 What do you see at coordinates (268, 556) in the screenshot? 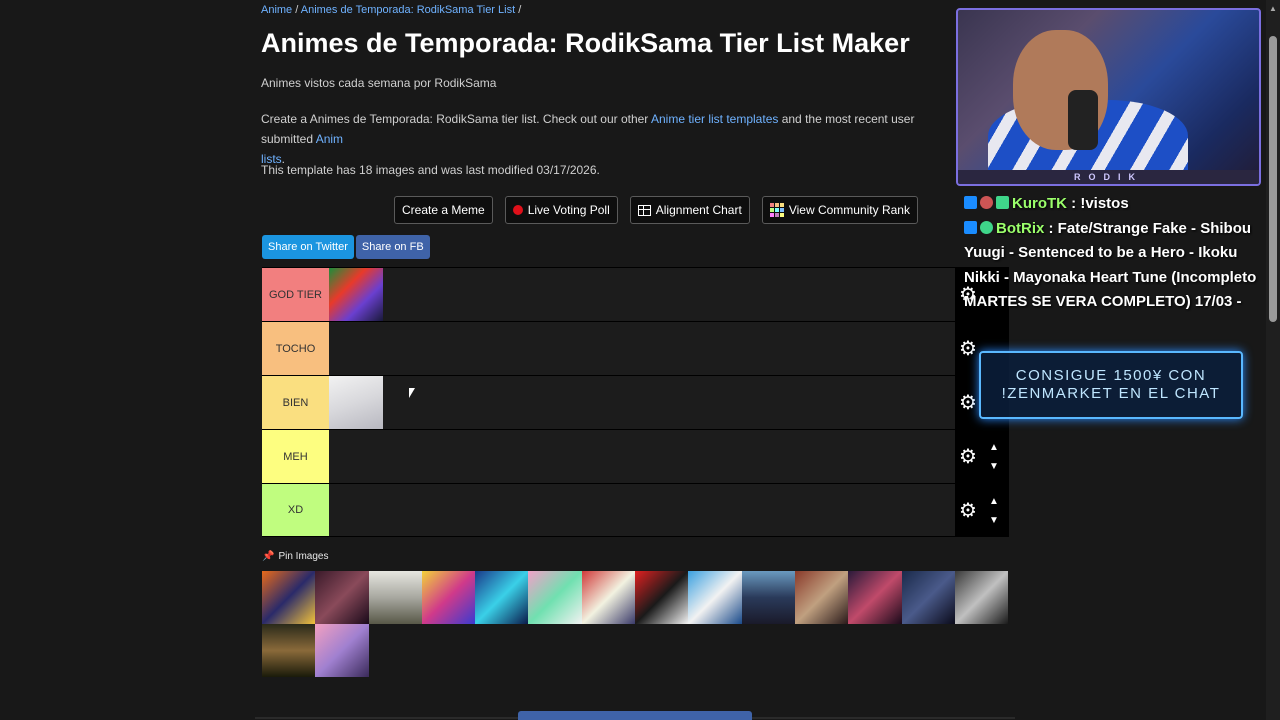
I see `pin-icon: 📌` at bounding box center [268, 556].